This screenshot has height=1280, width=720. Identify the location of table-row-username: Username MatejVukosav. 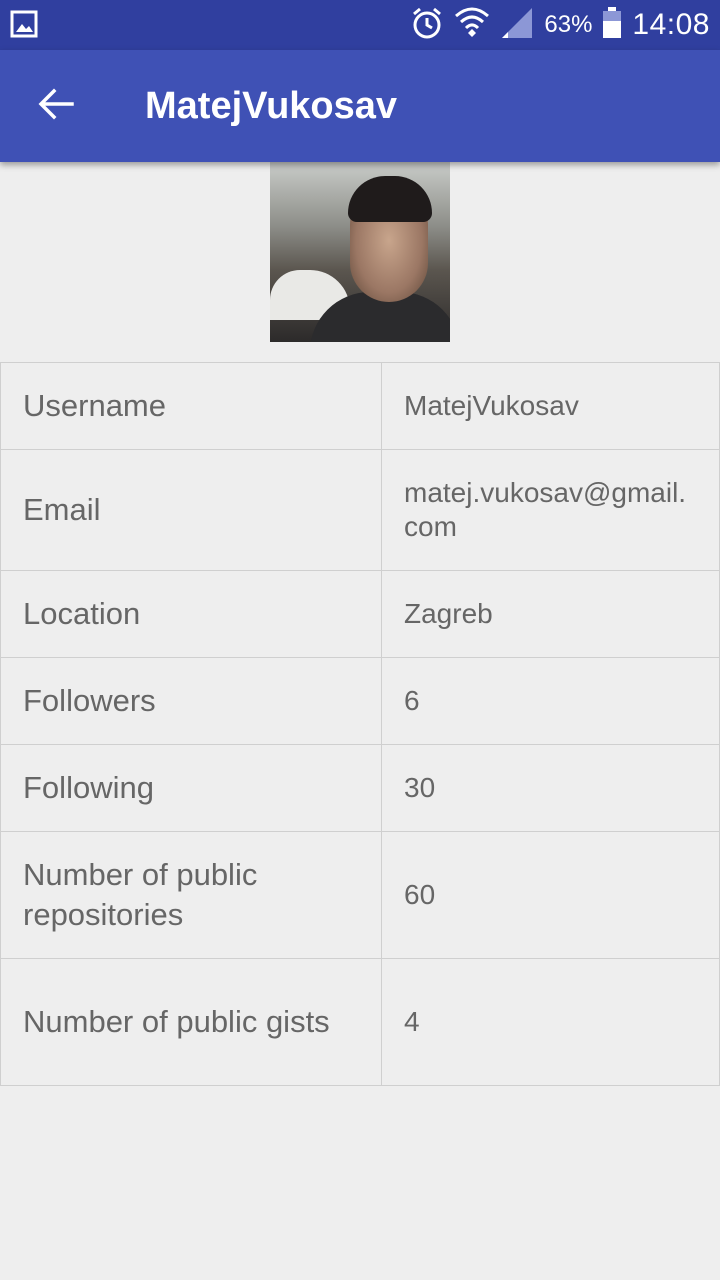
(360, 406).